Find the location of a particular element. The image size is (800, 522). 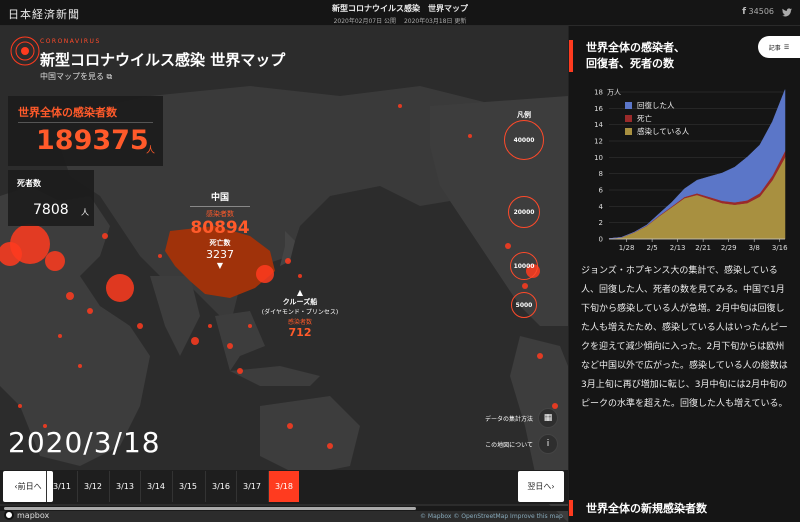

total-infected-value: 189375 is located at coordinates (92, 140).